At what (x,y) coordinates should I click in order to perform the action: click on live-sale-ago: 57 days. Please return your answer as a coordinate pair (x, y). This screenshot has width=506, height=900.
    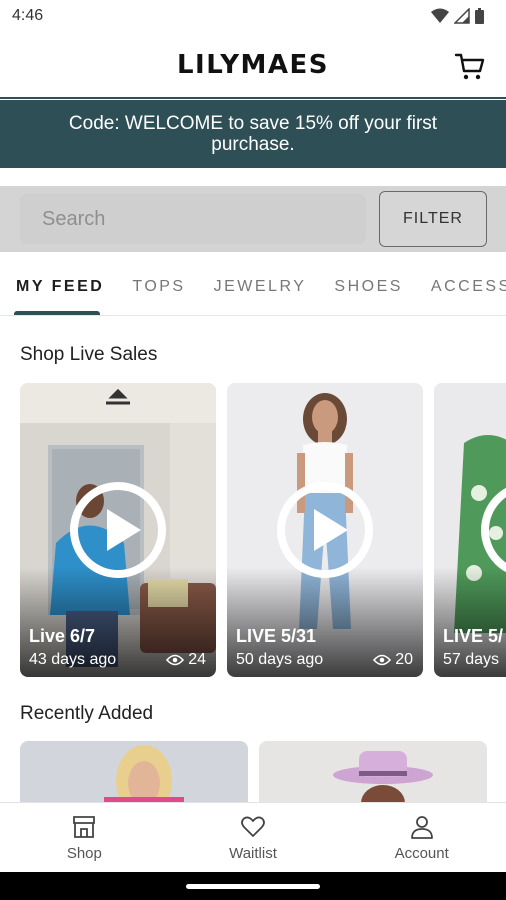
    Looking at the image, I should click on (471, 659).